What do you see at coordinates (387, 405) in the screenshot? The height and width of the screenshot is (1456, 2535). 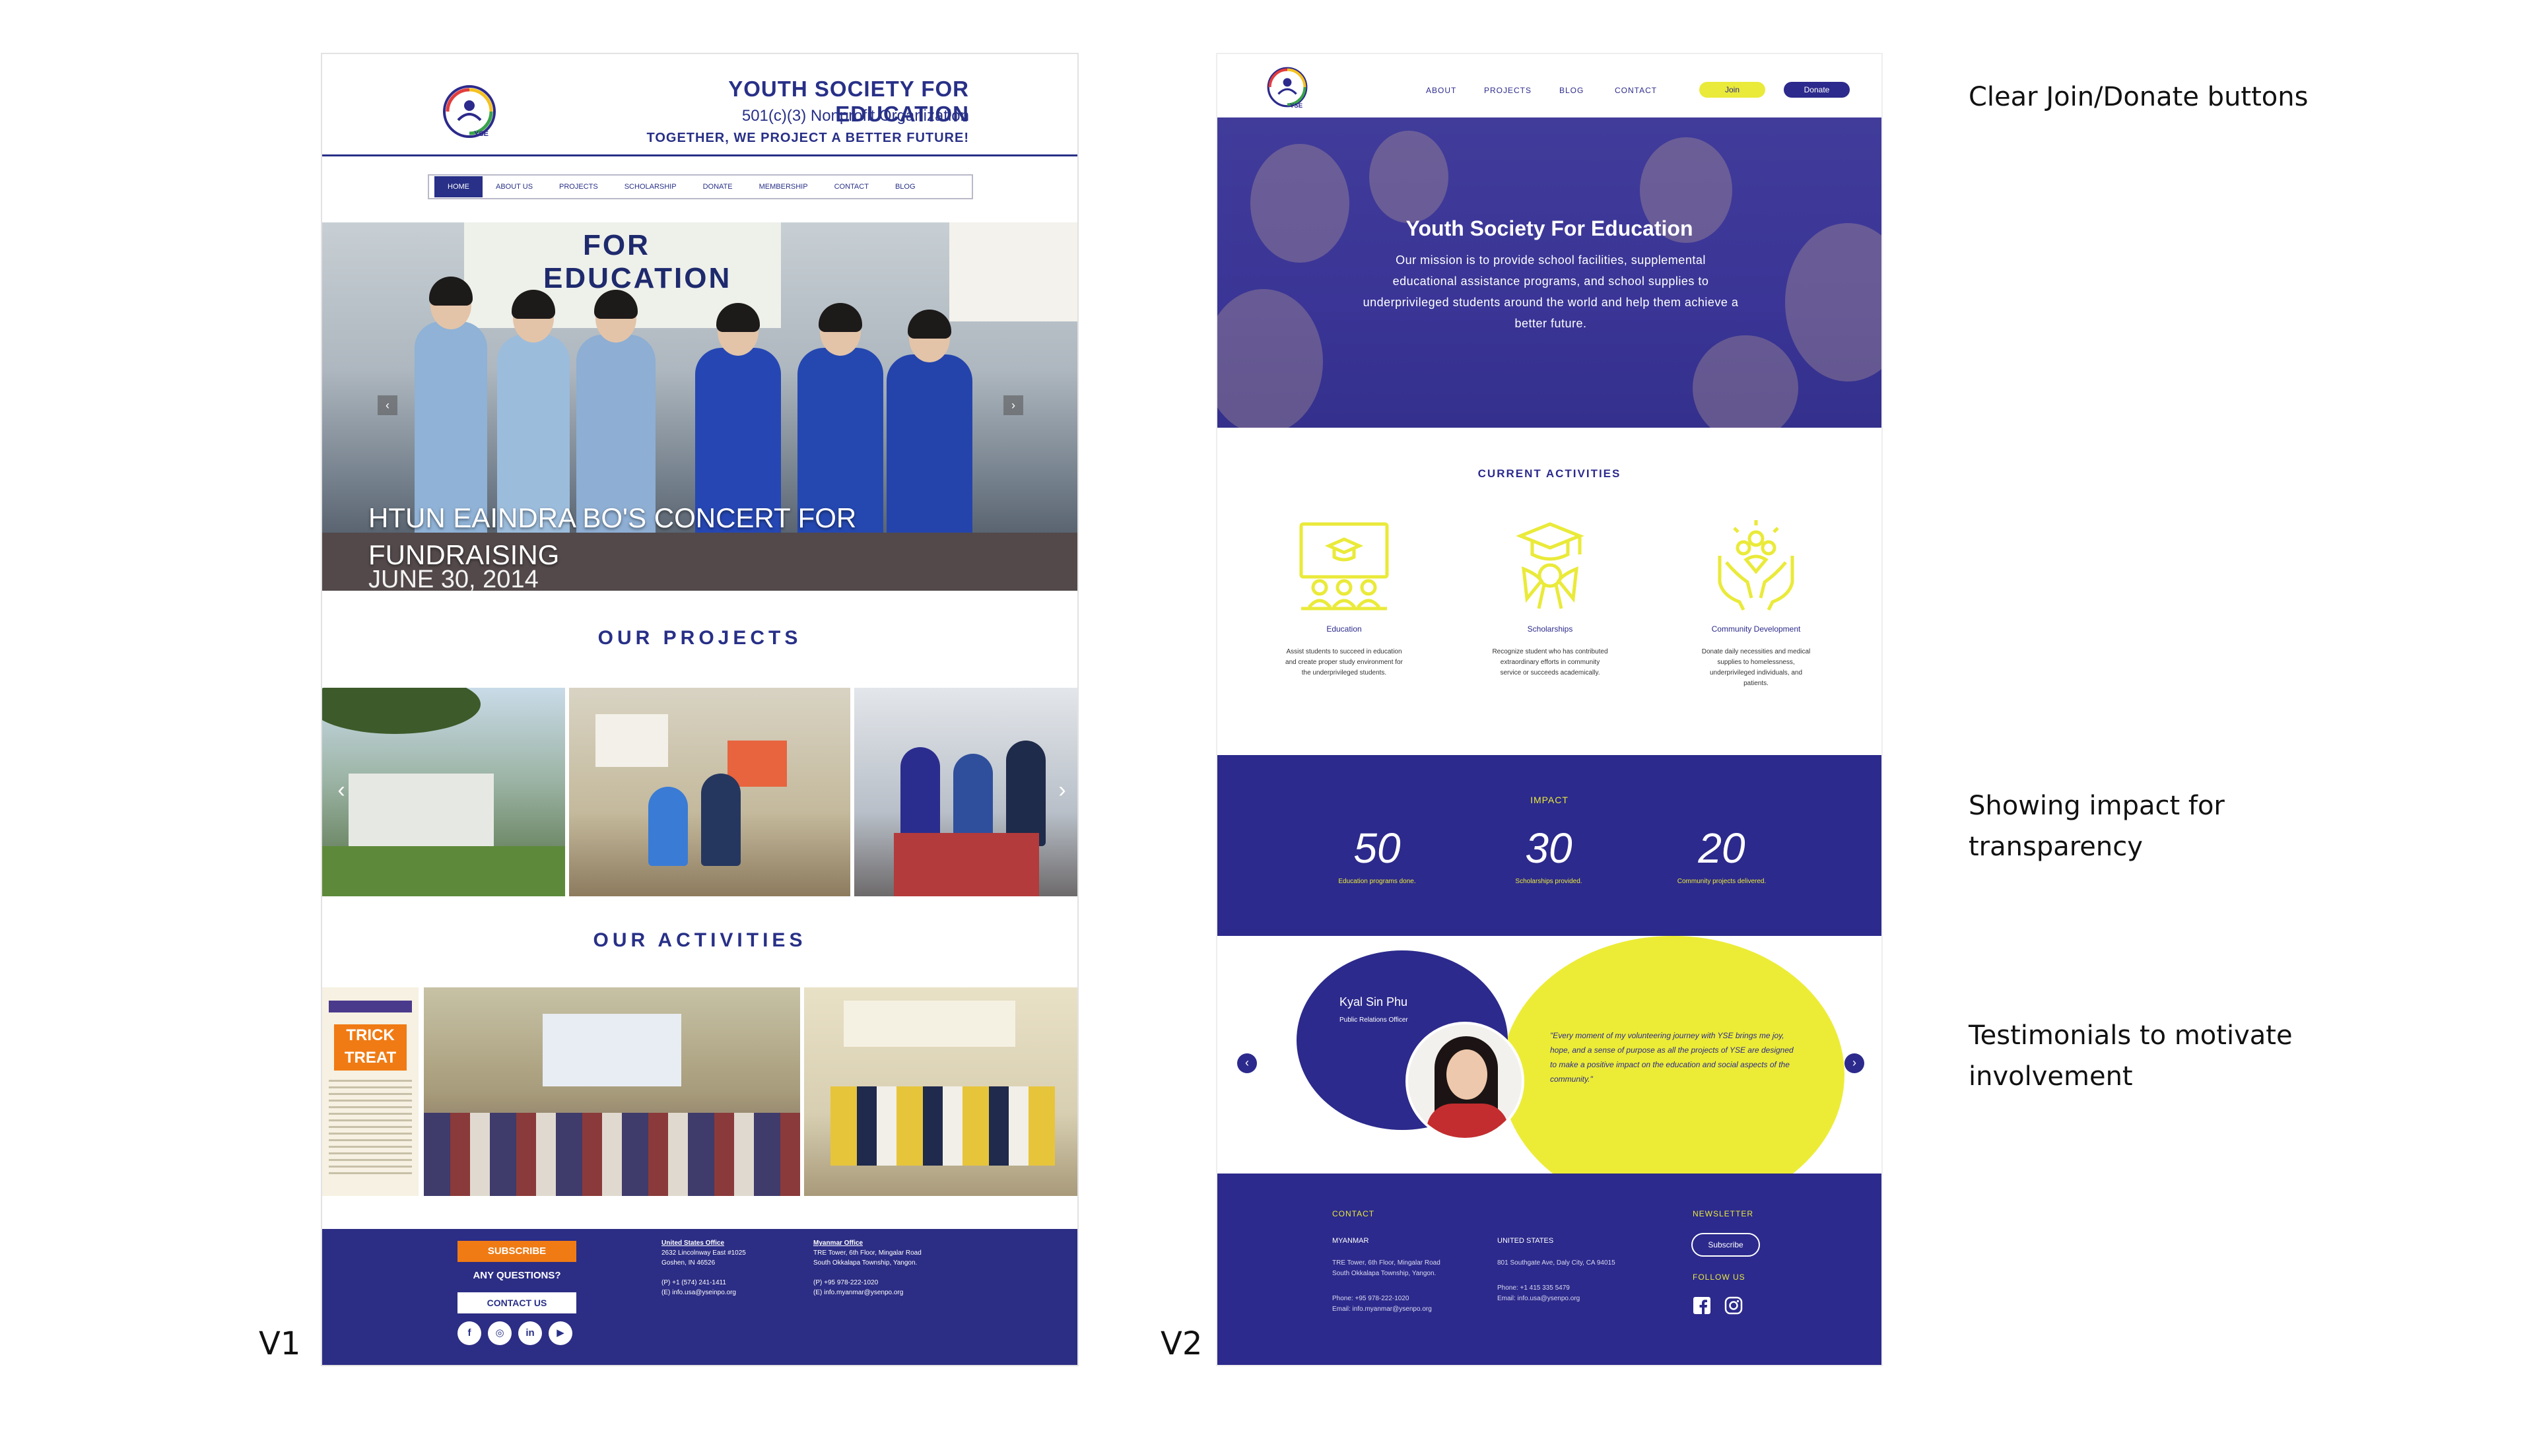 I see `hero-prev-arrow-icon: ‹` at bounding box center [387, 405].